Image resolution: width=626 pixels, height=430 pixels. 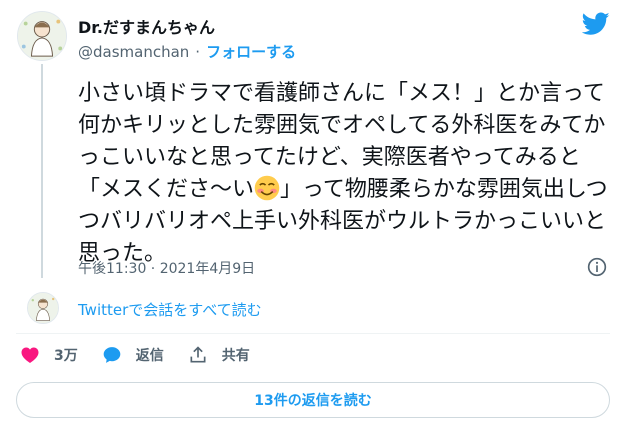 What do you see at coordinates (166, 268) in the screenshot?
I see `tweet-timestamp: 午後11:30 · 2021年4月9日` at bounding box center [166, 268].